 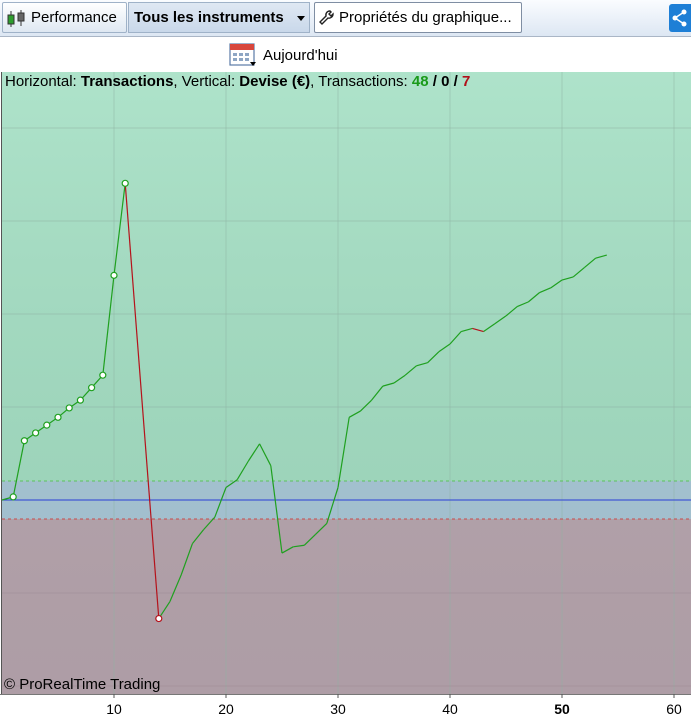 I want to click on transactions-prefix: , Transactions:, so click(x=361, y=81).